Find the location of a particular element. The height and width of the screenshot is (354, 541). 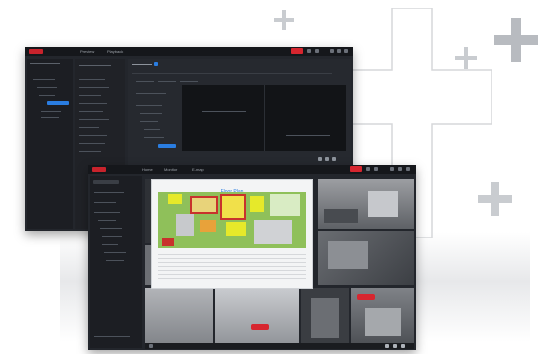

title-bar: Preview Playback is located at coordinates (189, 51).